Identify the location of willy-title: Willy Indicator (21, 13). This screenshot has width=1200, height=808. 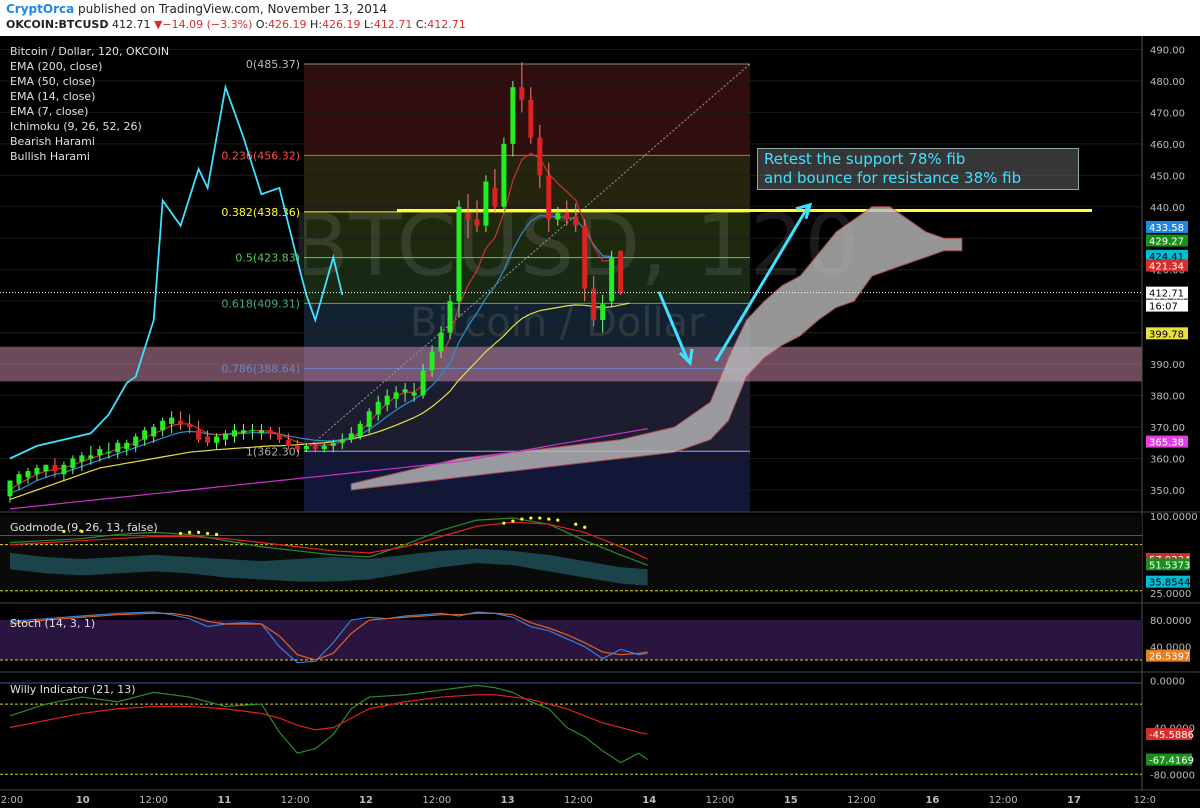
(73, 689).